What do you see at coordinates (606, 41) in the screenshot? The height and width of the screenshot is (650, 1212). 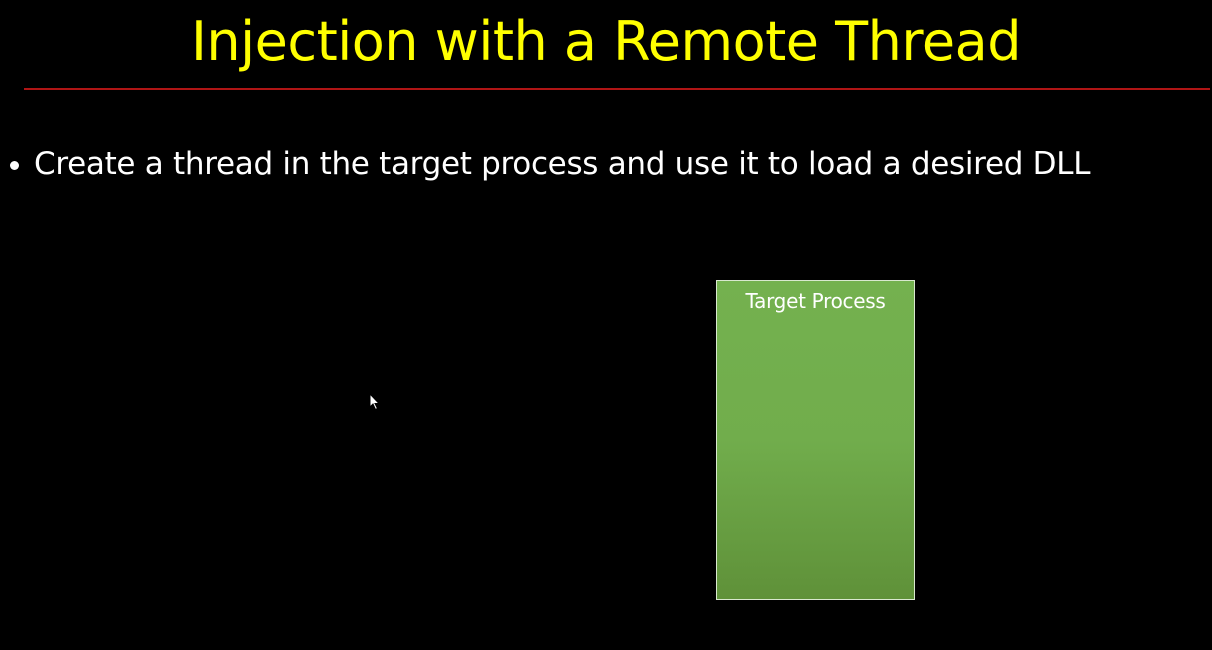 I see `slide-title: Injection with a Remote Thread` at bounding box center [606, 41].